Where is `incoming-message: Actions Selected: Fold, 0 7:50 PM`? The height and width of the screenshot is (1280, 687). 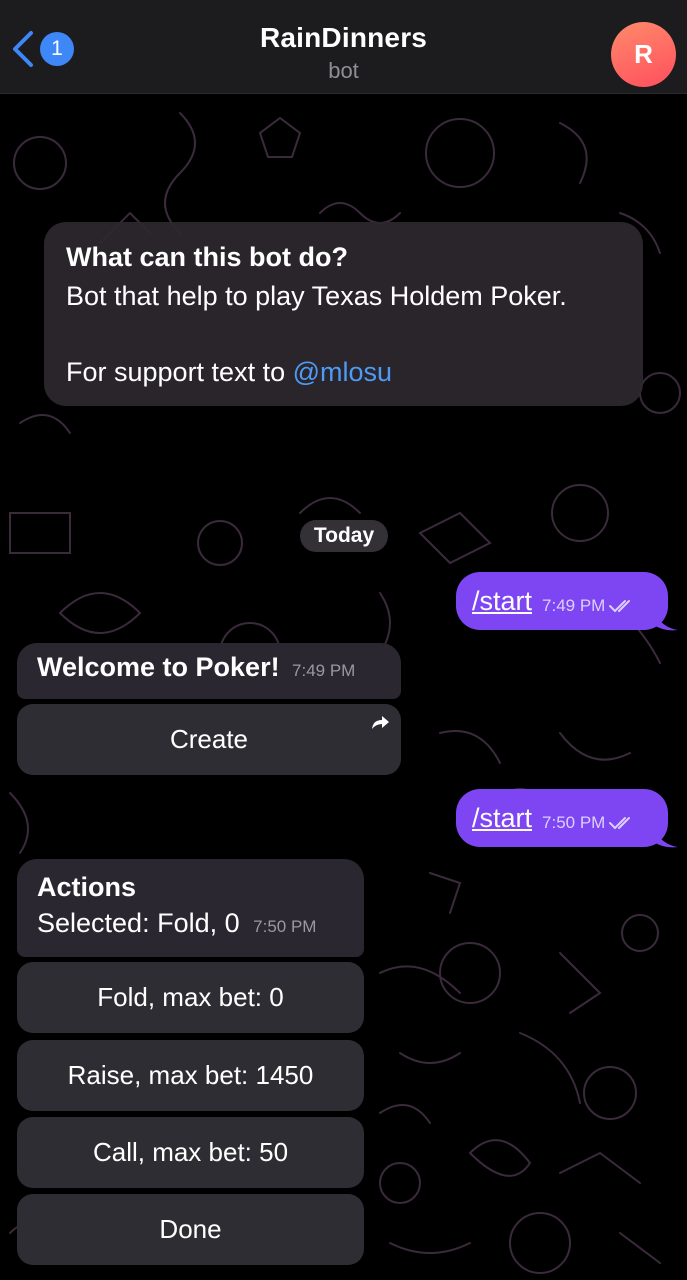
incoming-message: Actions Selected: Fold, 0 7:50 PM is located at coordinates (190, 908).